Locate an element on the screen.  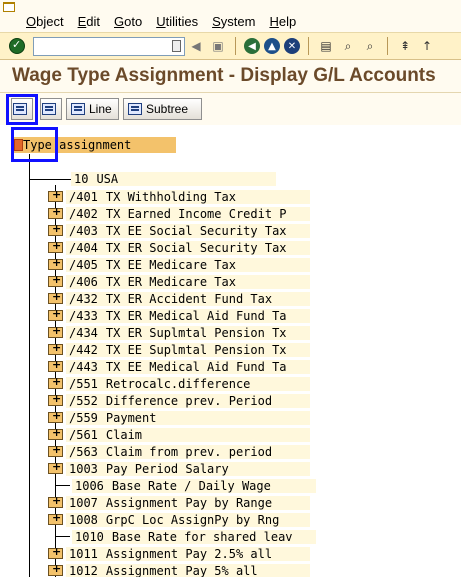
tree-row: 1010 Base Rate for shared leav is located at coordinates (186, 536).